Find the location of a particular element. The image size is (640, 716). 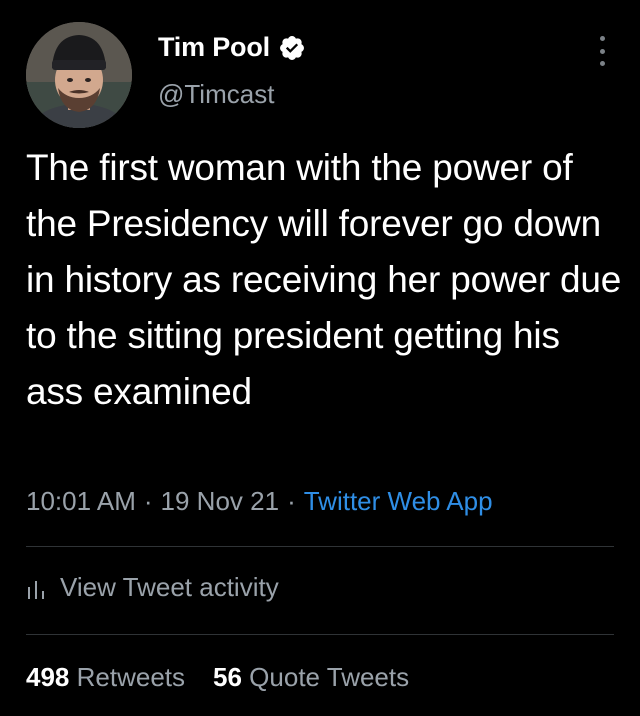

author-name-row: Tim Pool is located at coordinates (232, 47).